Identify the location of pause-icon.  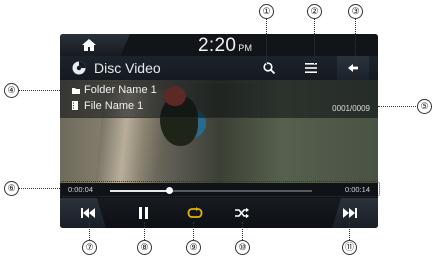
(143, 213).